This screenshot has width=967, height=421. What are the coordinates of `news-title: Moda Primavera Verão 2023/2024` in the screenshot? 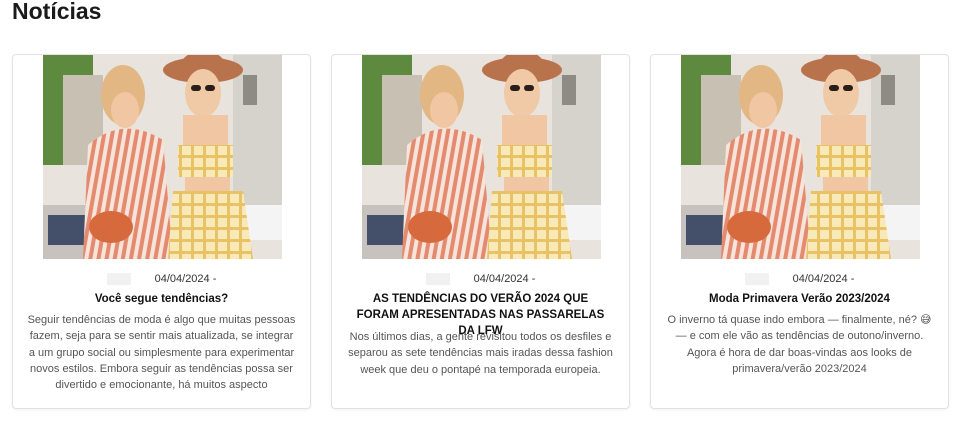 It's located at (799, 299).